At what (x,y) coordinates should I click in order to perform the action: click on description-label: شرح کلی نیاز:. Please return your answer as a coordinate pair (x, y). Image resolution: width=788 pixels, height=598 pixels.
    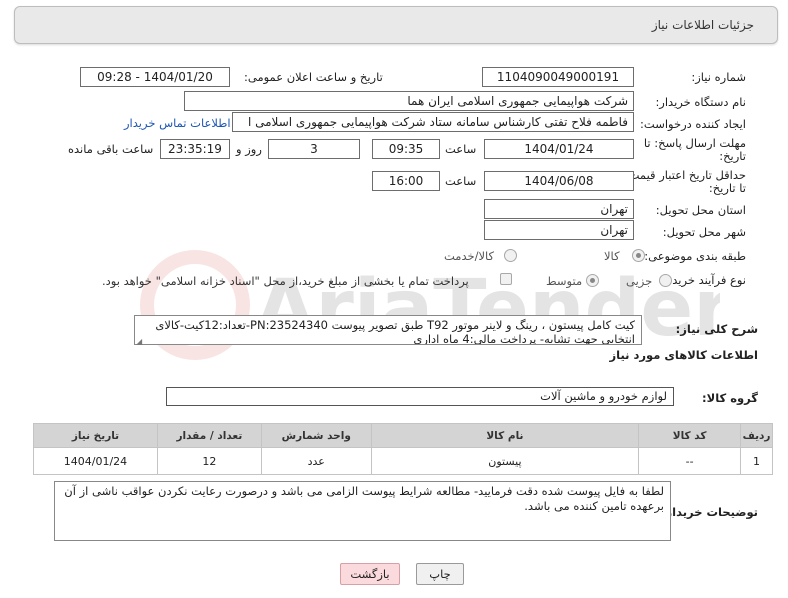
    Looking at the image, I should click on (716, 329).